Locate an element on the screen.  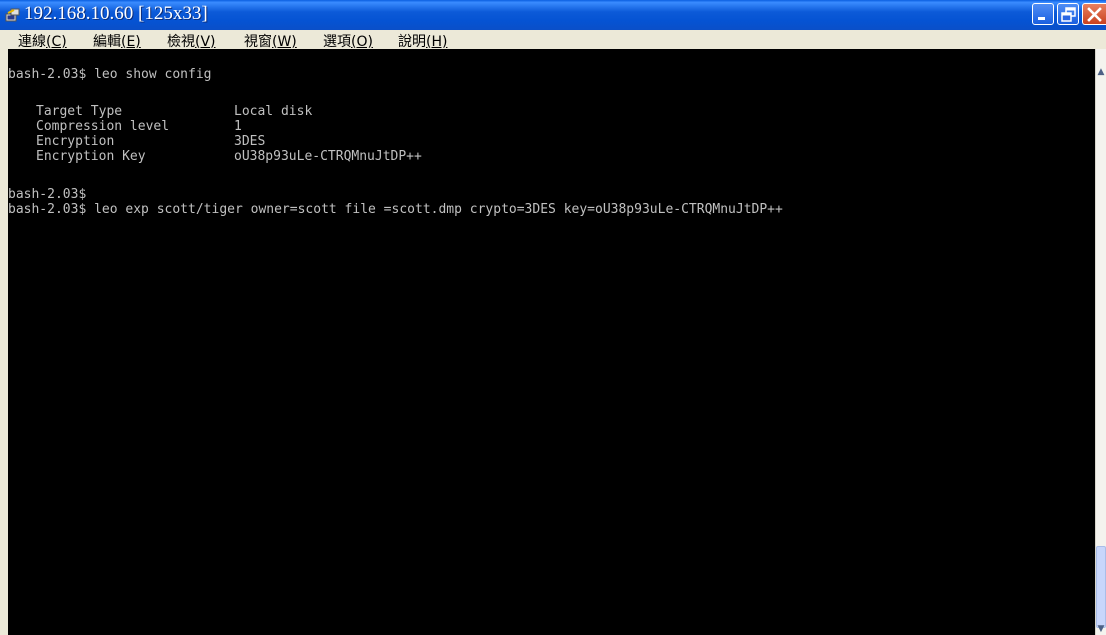
config-key: Compression level is located at coordinates (103, 126).